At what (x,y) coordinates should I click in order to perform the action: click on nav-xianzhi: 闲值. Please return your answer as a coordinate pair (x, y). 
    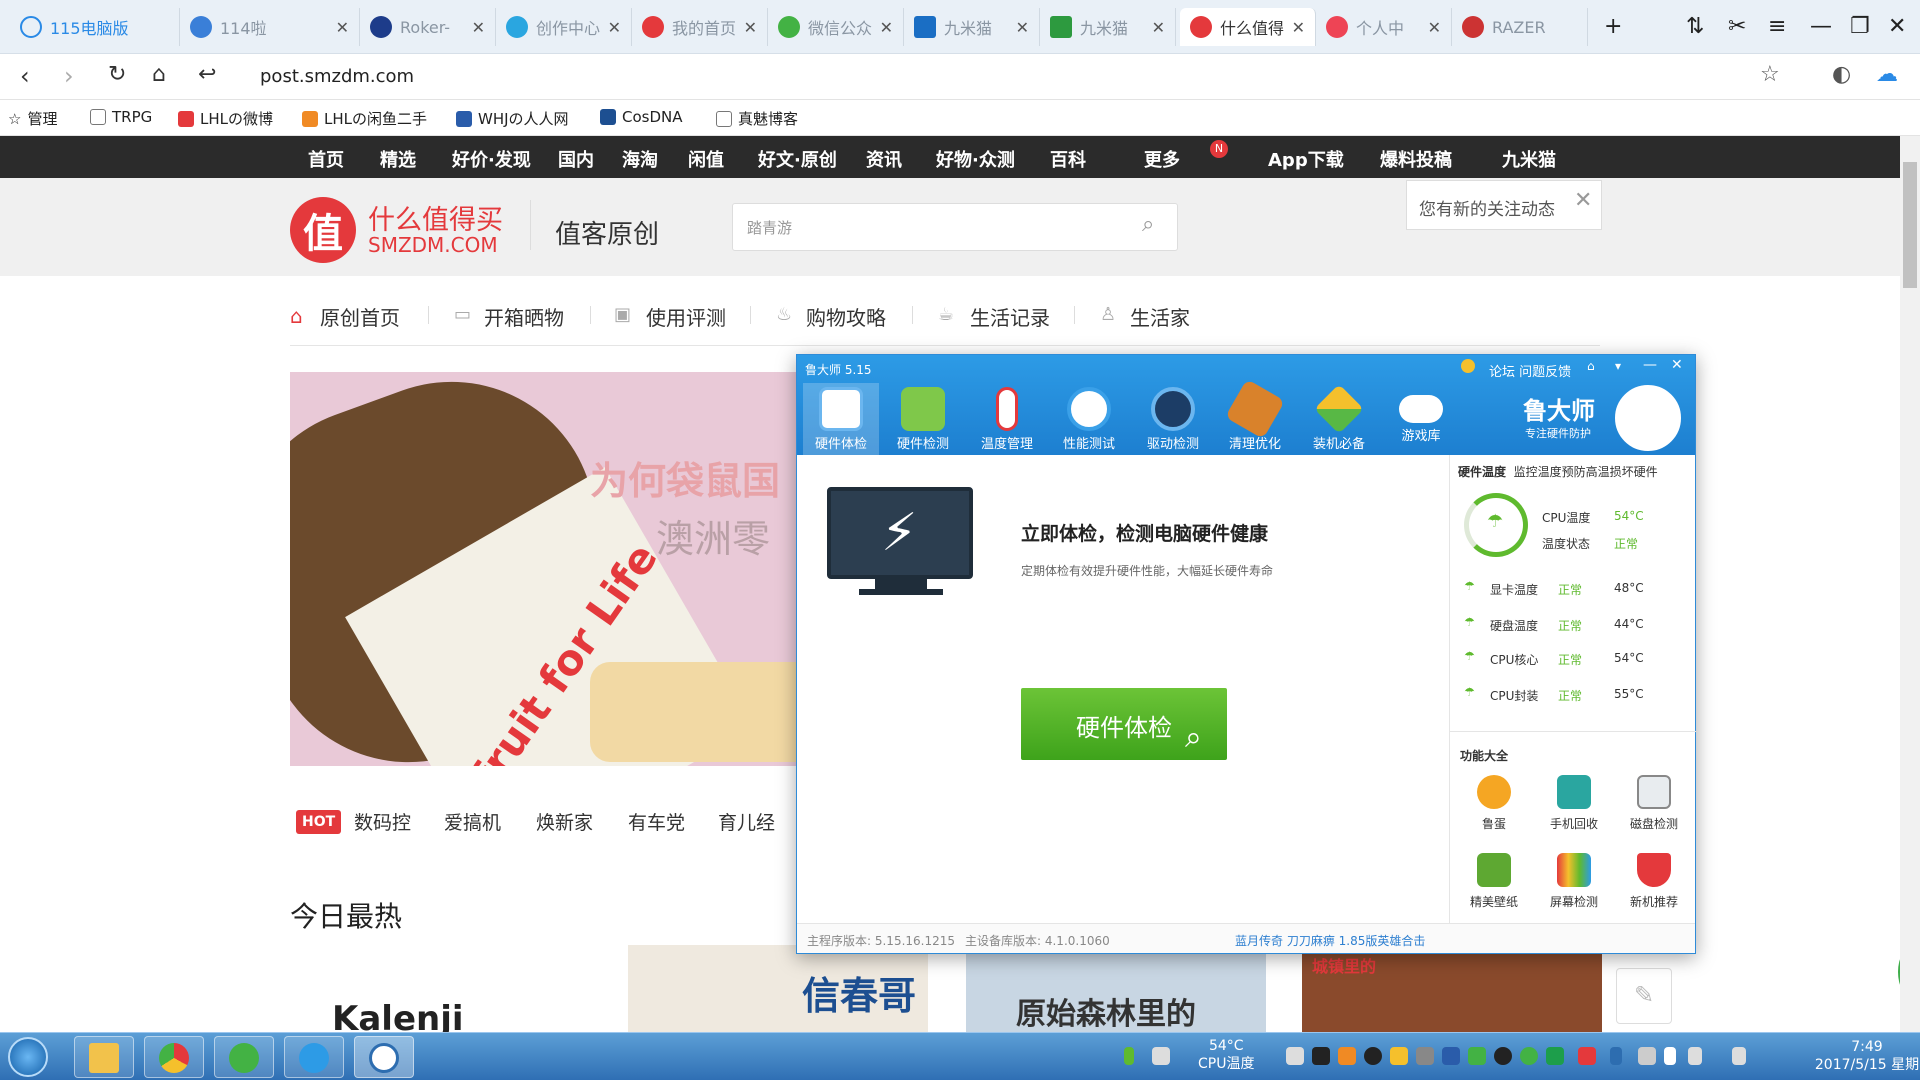
    Looking at the image, I should click on (706, 159).